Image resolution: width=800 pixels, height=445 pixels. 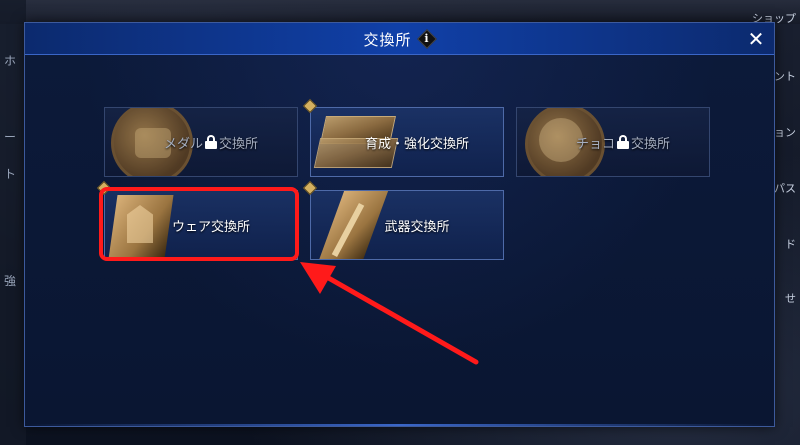 I want to click on tile-medal-exchange: メダル 交換所, so click(x=201, y=142).